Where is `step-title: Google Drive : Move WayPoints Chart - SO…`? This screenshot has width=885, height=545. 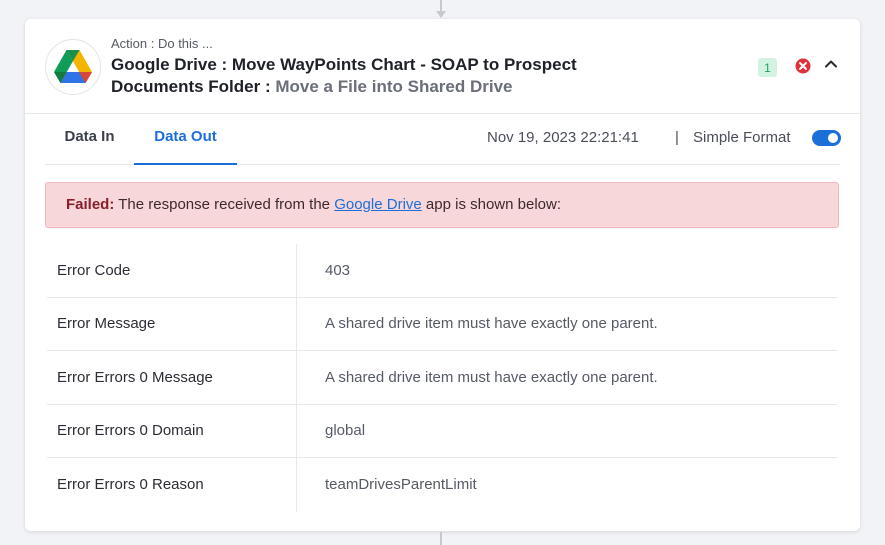
step-title: Google Drive : Move WayPoints Chart - SO… is located at coordinates (371, 76).